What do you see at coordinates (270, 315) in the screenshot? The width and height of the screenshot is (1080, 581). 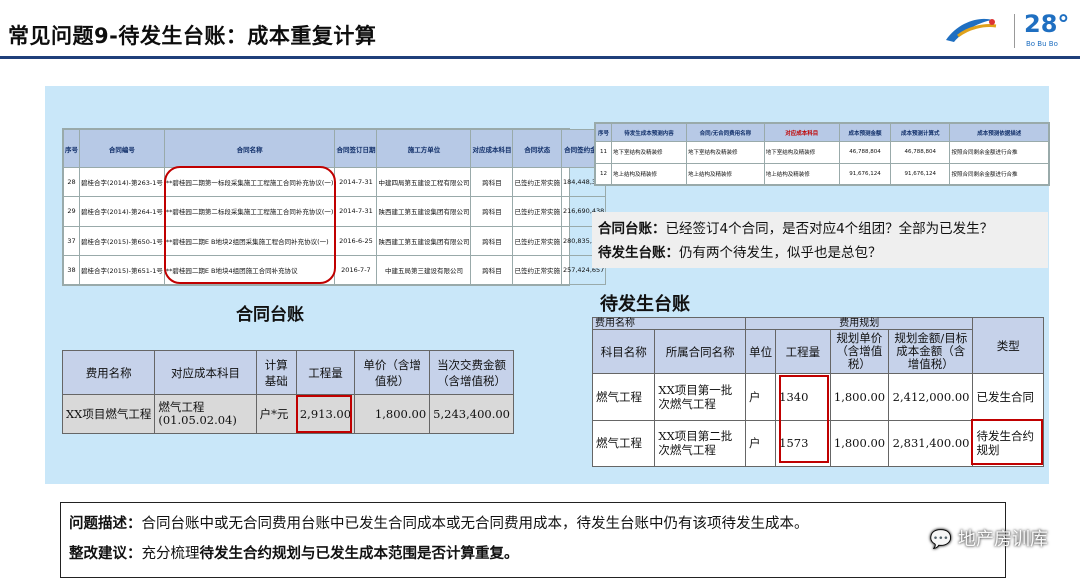 I see `caption-contract-ledger: 合同台账` at bounding box center [270, 315].